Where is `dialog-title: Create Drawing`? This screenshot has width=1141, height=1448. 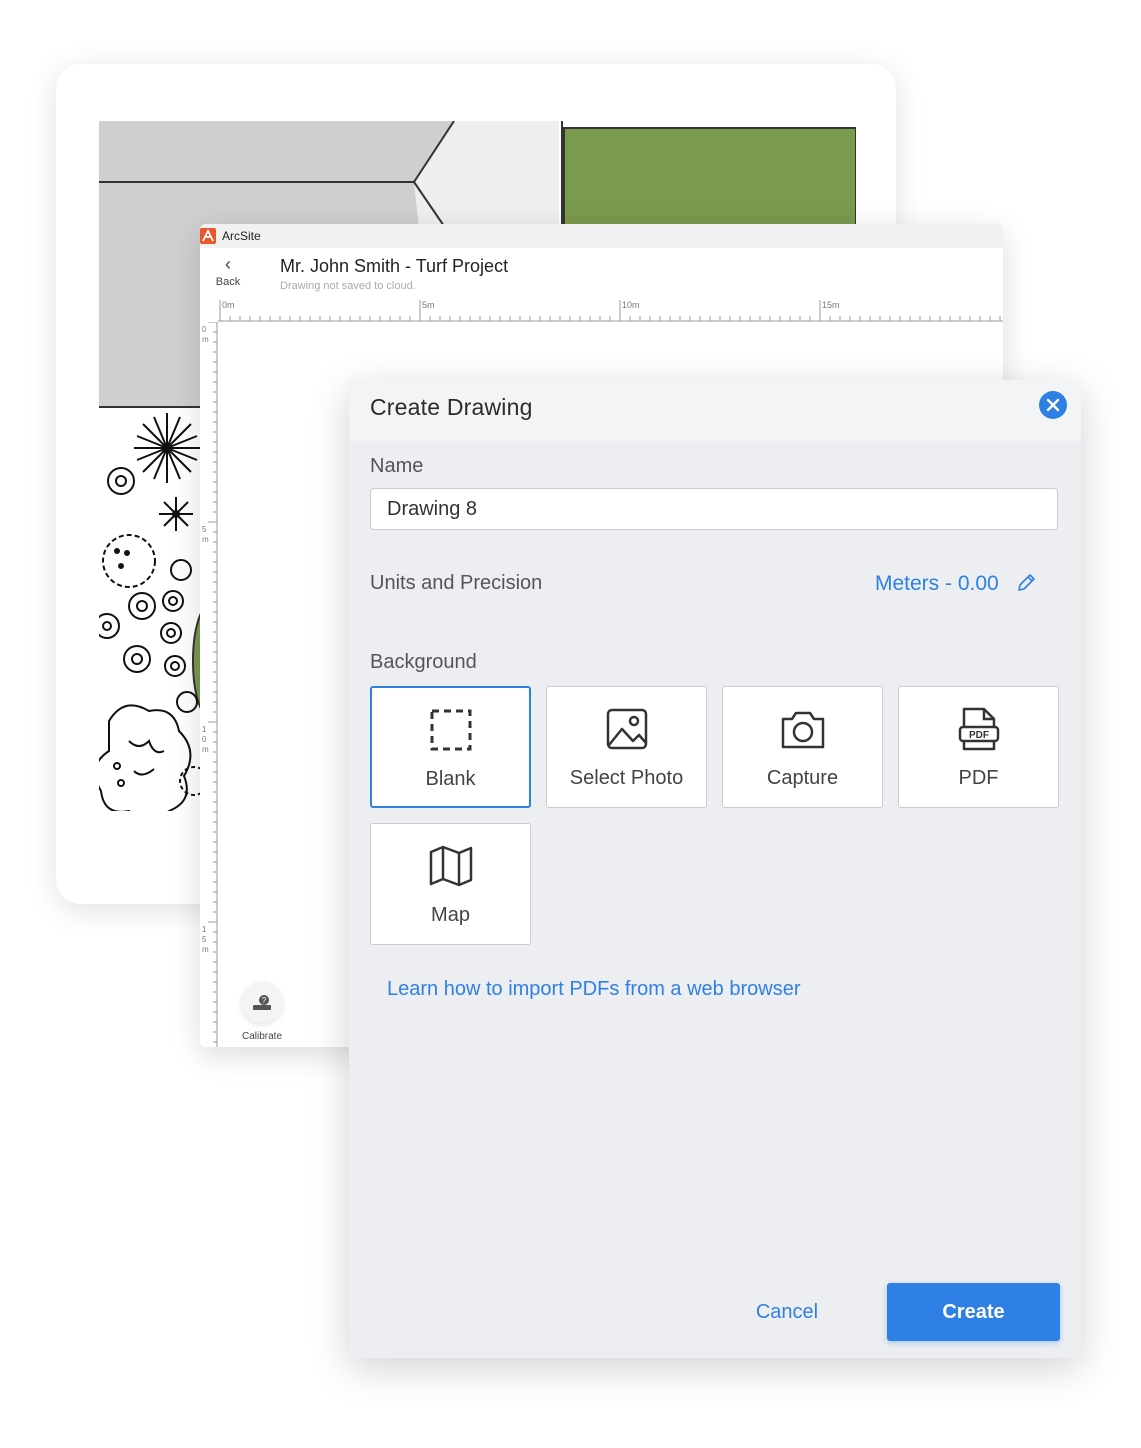 dialog-title: Create Drawing is located at coordinates (451, 407).